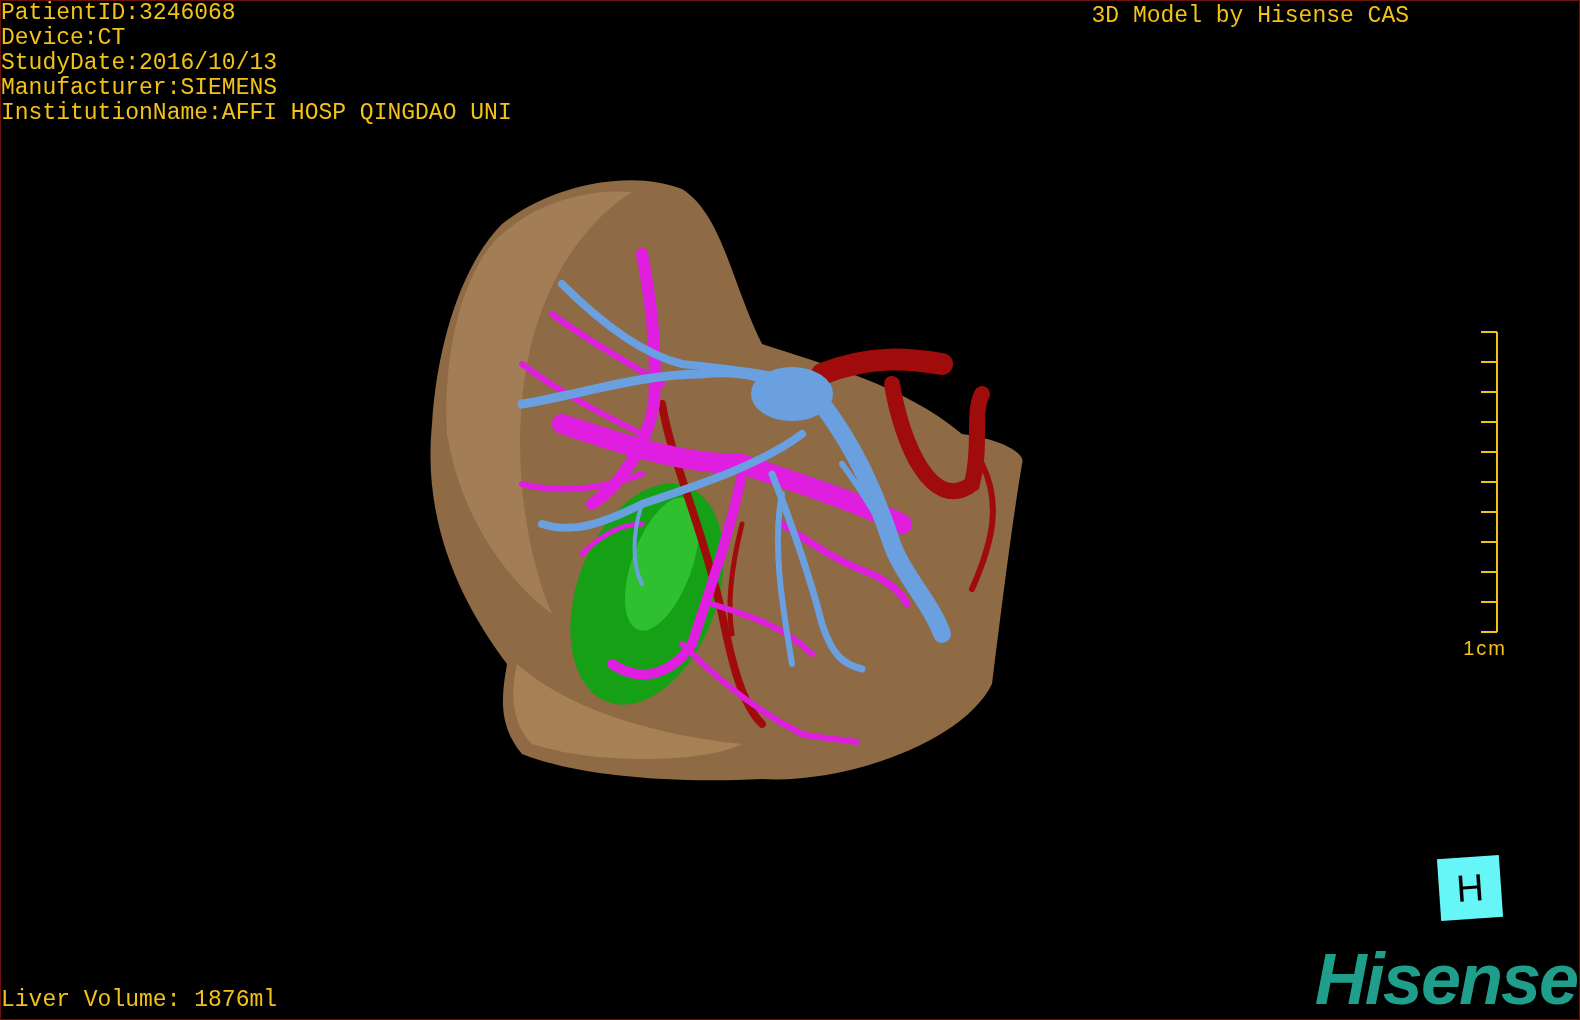 This screenshot has height=1020, width=1580. What do you see at coordinates (256, 113) in the screenshot?
I see `study-info-line: InstitutionName:AFFI HOSP QINGDAO UNI` at bounding box center [256, 113].